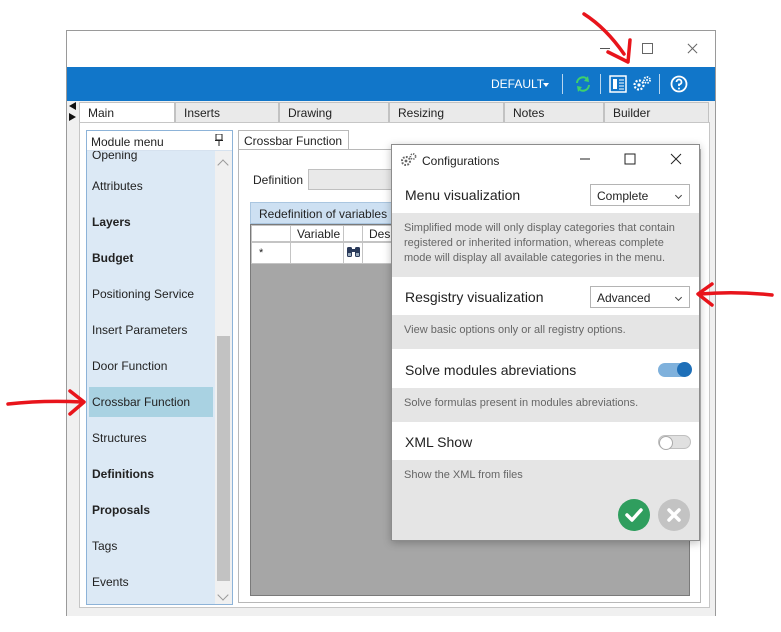 The image size is (781, 632). Describe the element at coordinates (151, 330) in the screenshot. I see `menu-item-insert-parameters: Insert Parameters` at that location.